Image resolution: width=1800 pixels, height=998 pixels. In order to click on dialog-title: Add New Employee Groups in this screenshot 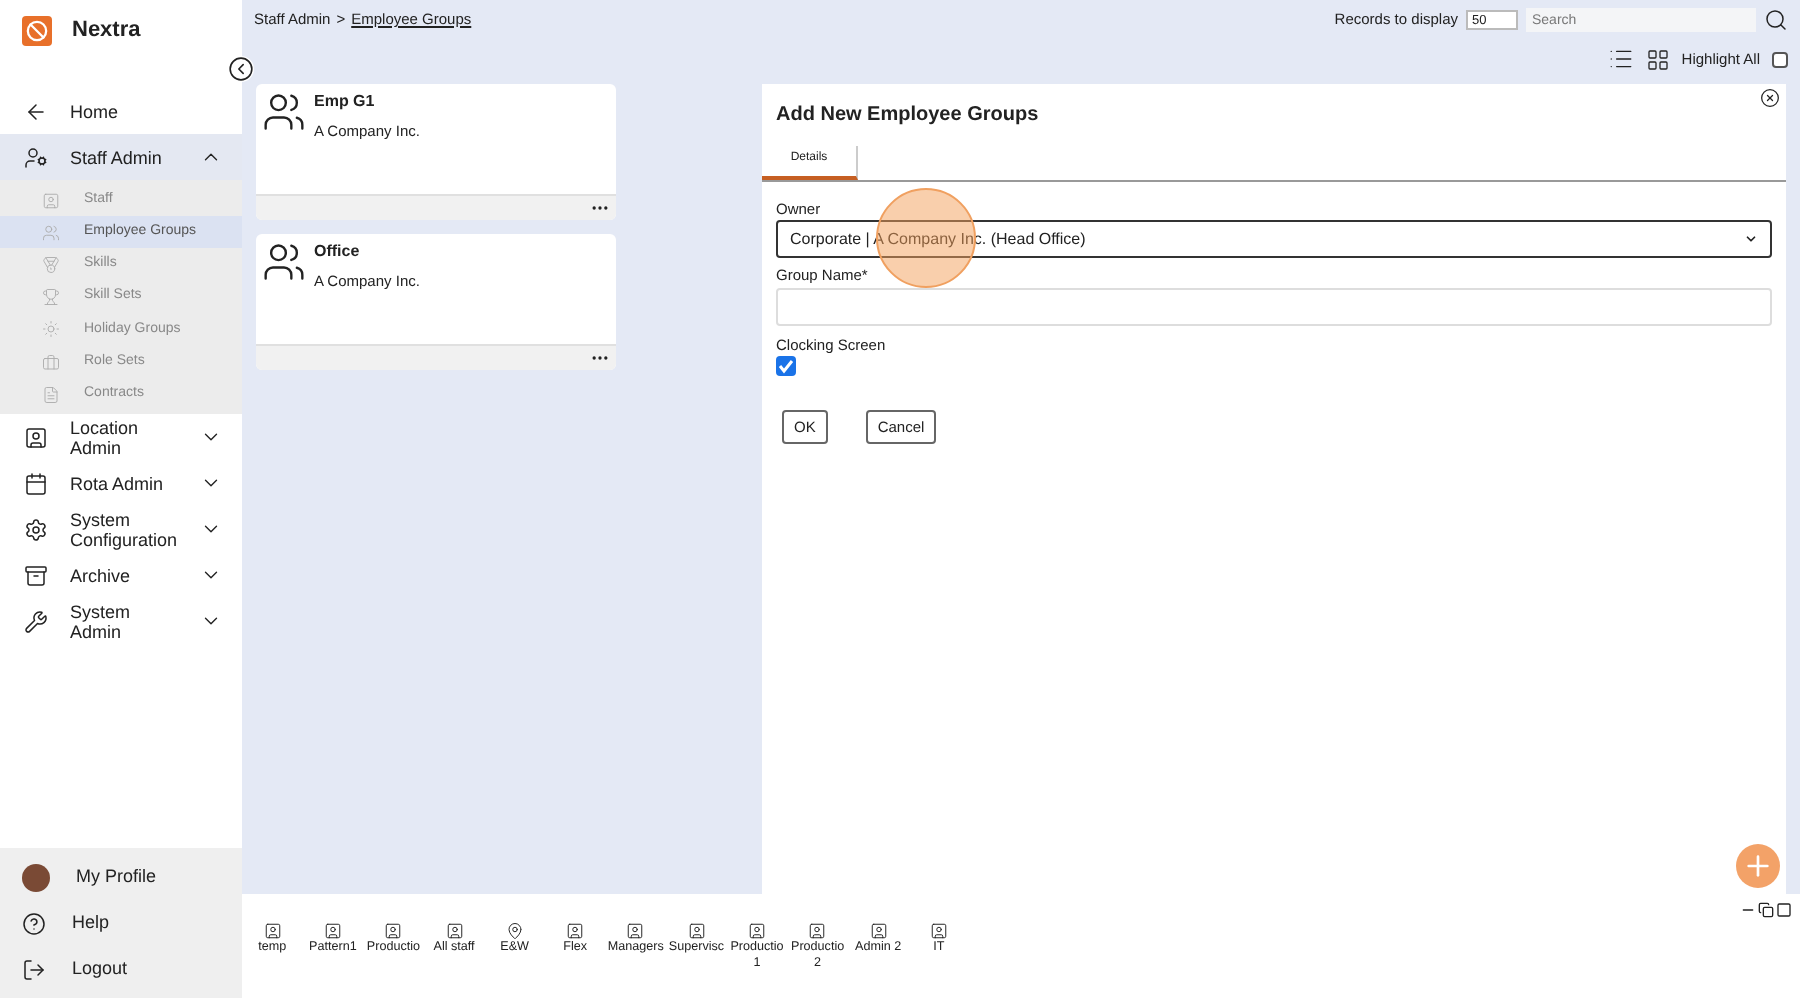, I will do `click(907, 116)`.